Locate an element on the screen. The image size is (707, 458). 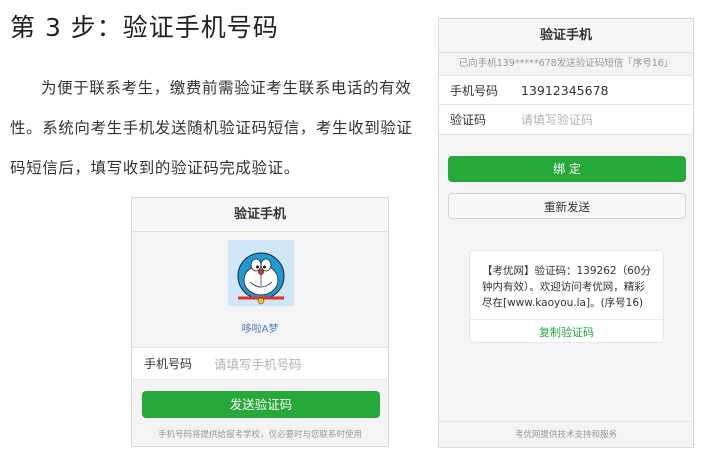
avatar is located at coordinates (261, 273).